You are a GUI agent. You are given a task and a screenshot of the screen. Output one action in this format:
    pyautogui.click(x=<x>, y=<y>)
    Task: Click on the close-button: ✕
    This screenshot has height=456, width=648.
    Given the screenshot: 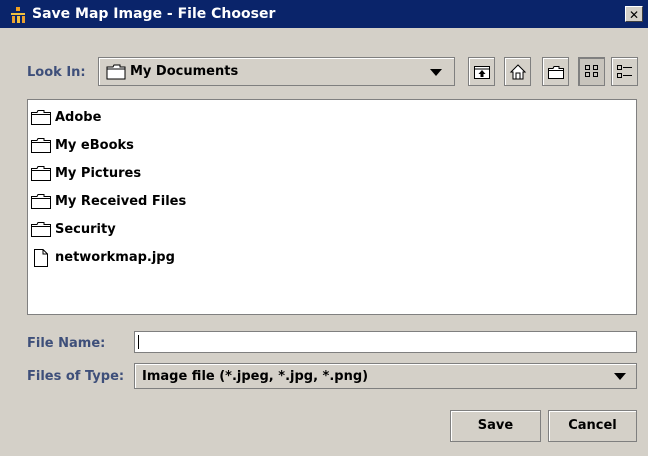 What is the action you would take?
    pyautogui.click(x=634, y=14)
    